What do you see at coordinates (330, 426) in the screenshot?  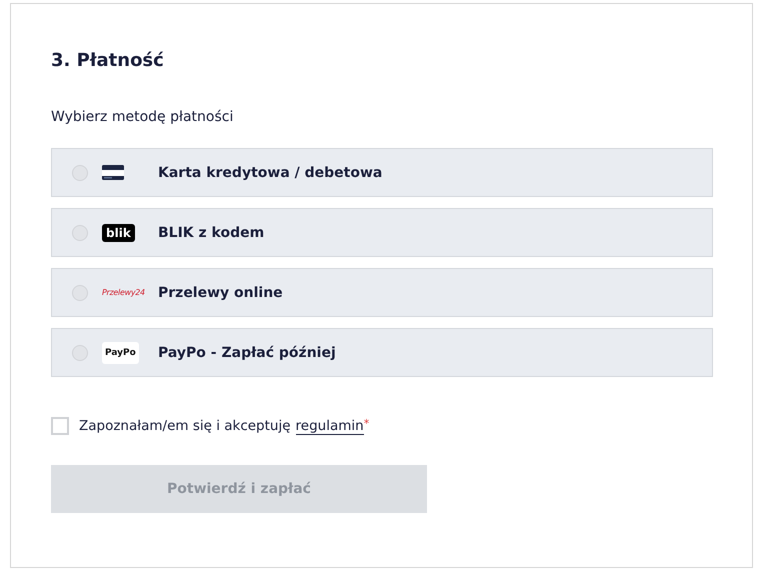 I see `terms-link: regulamin` at bounding box center [330, 426].